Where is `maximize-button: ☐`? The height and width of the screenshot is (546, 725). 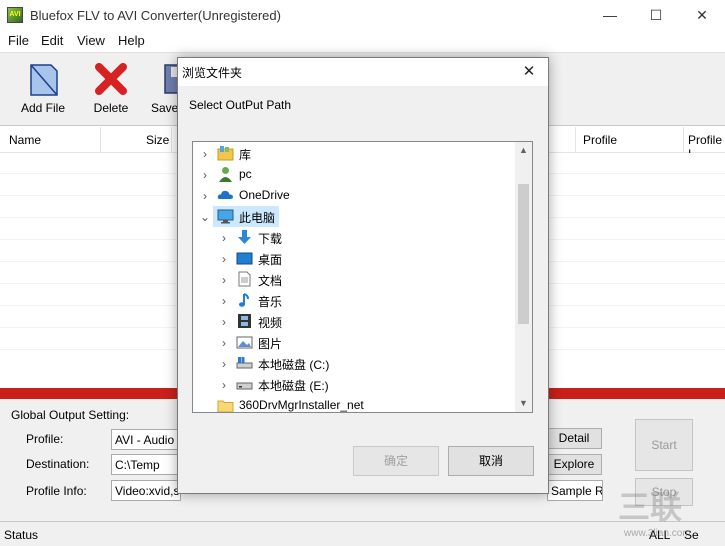
maximize-button: ☐ is located at coordinates (656, 15).